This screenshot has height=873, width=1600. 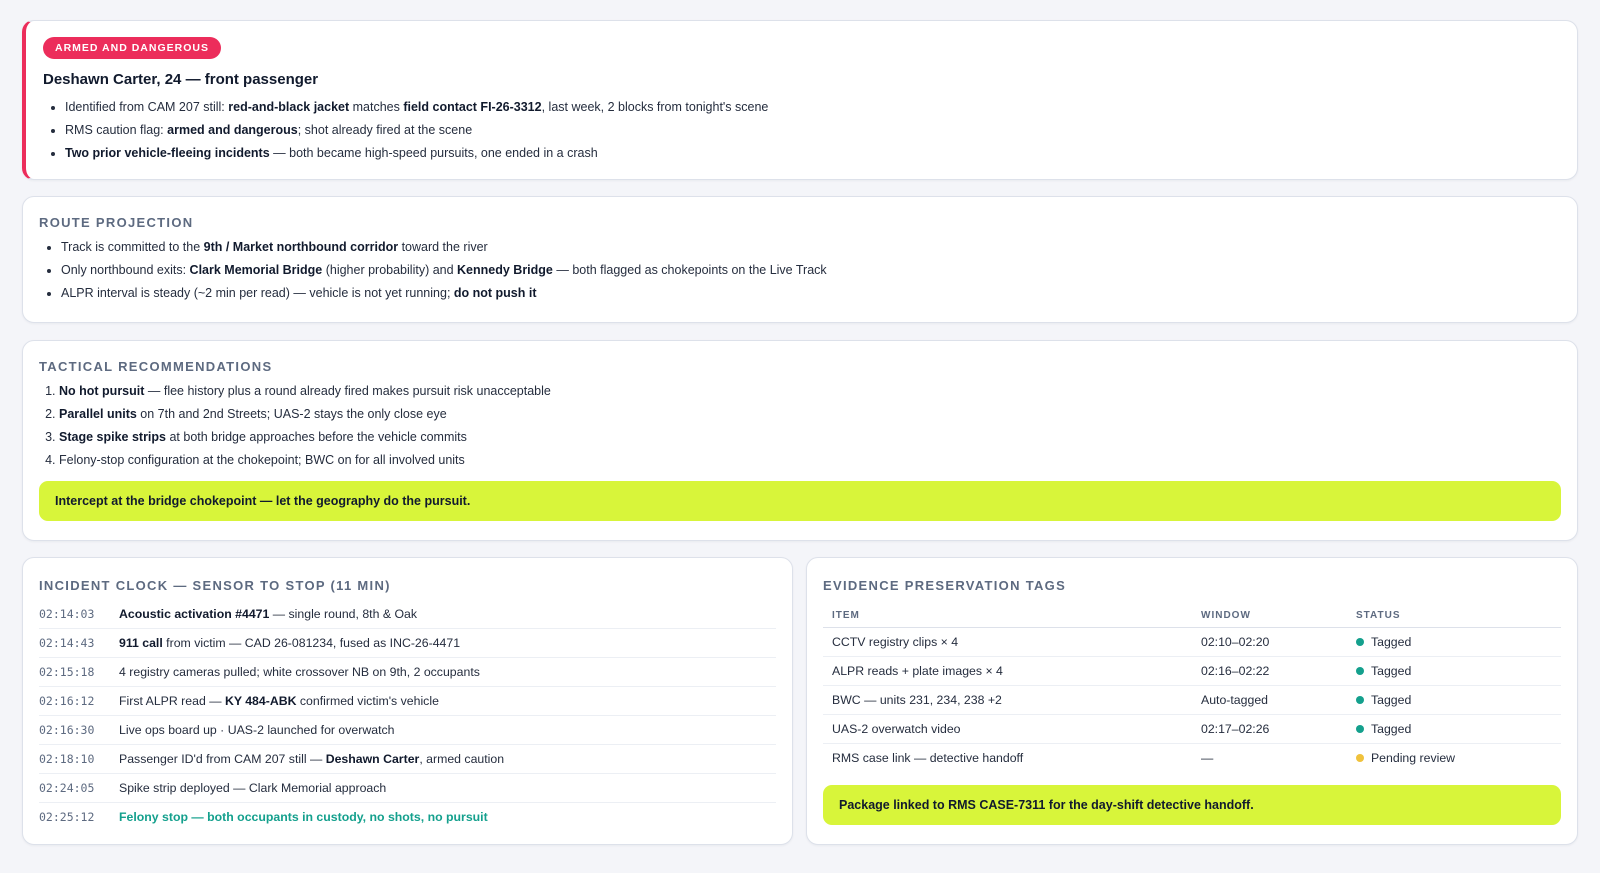 What do you see at coordinates (67, 788) in the screenshot?
I see `timeline-timestamp: 02:24:05` at bounding box center [67, 788].